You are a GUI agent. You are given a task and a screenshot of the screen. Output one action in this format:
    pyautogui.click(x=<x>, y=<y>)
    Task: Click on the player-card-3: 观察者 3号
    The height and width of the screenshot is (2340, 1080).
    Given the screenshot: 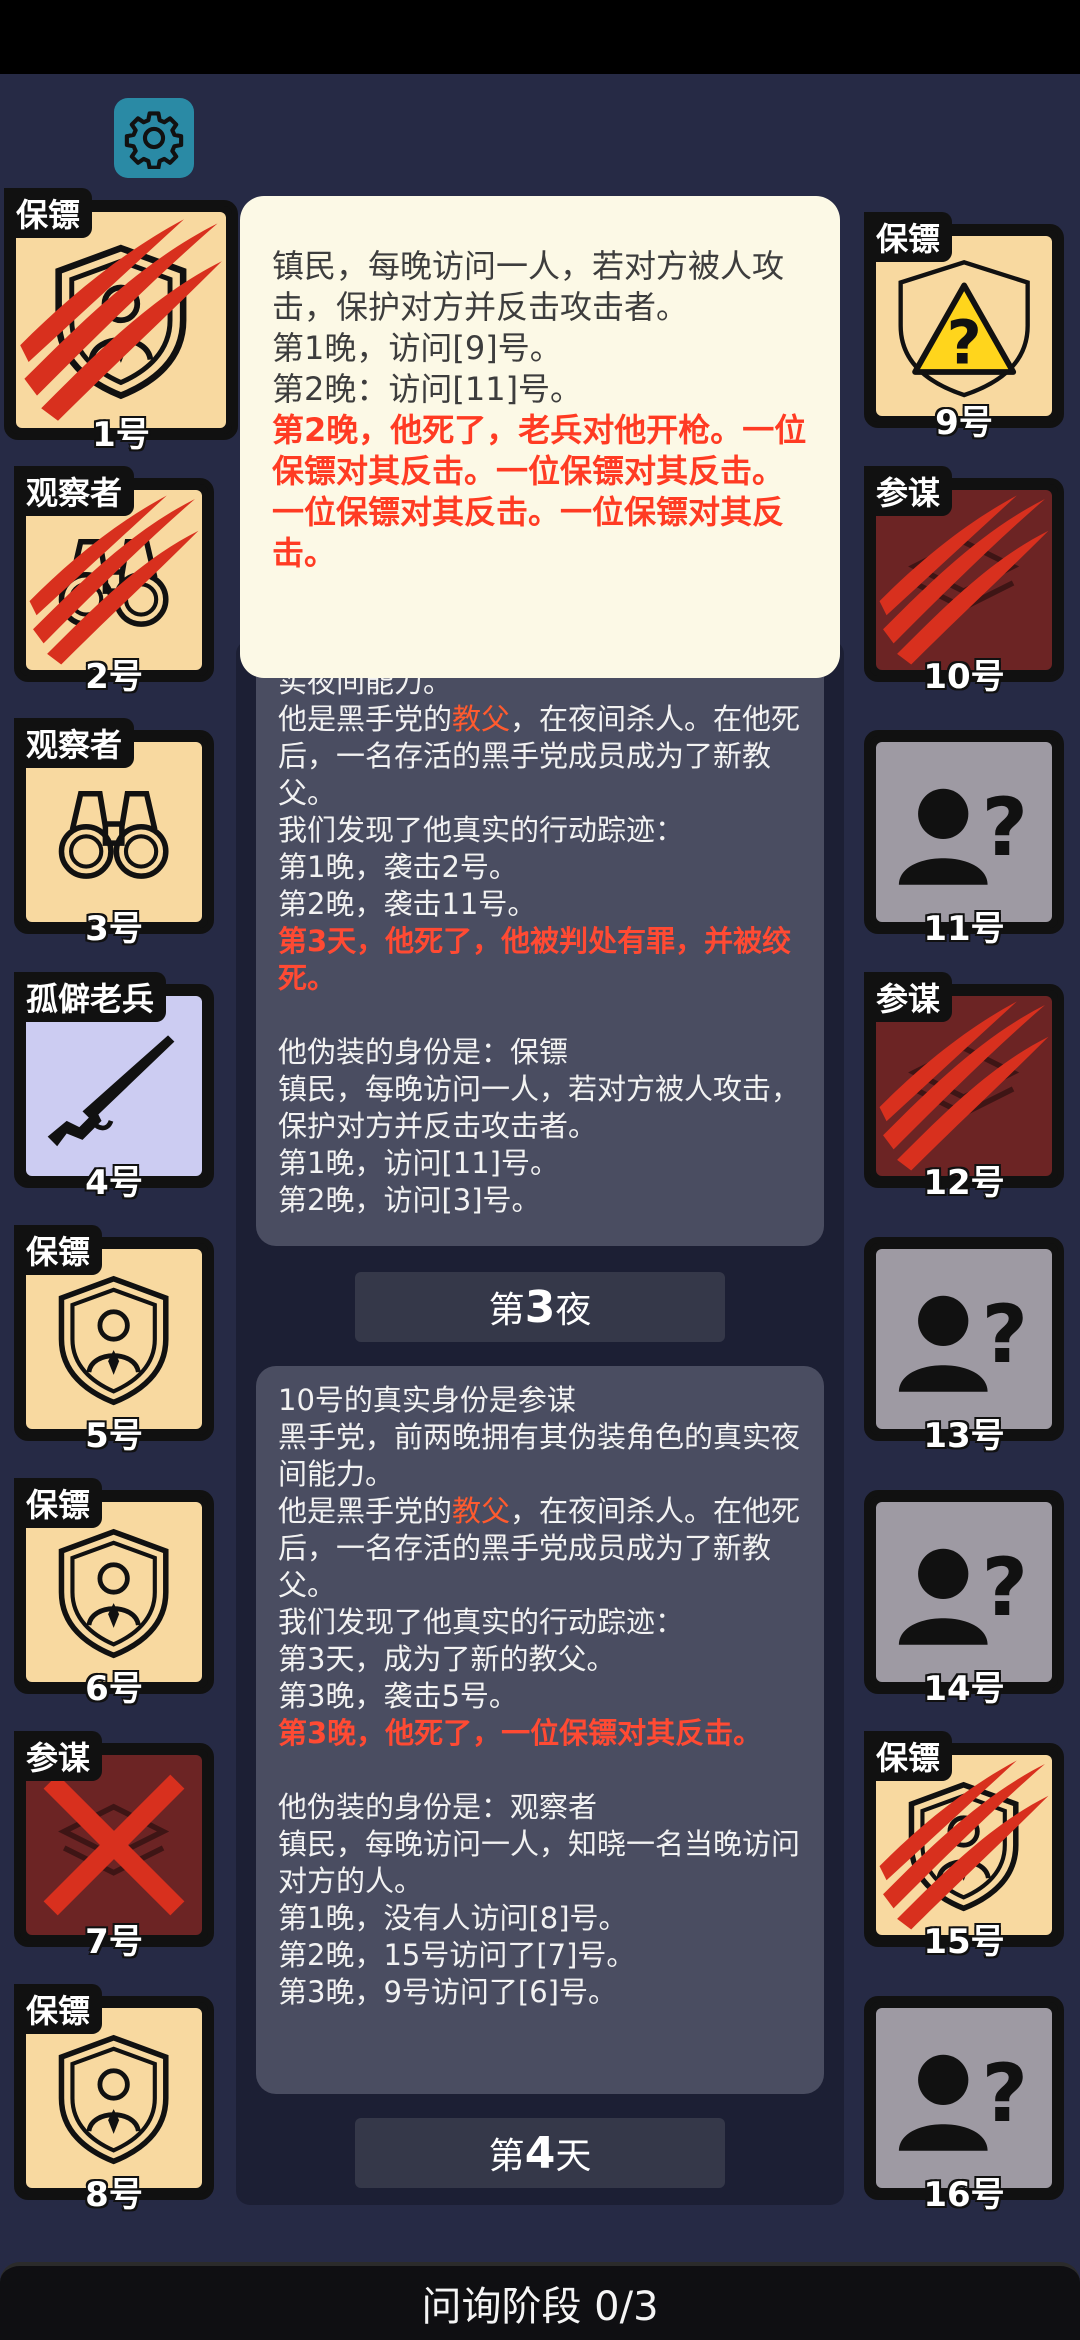 What is the action you would take?
    pyautogui.click(x=114, y=833)
    